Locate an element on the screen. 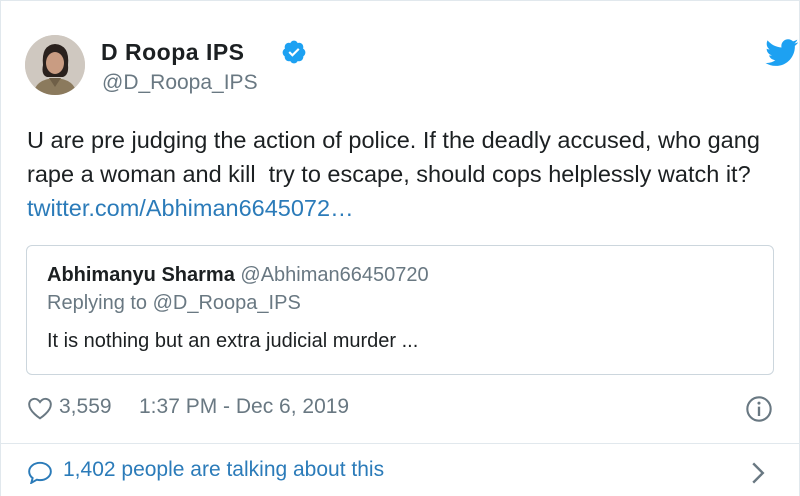 This screenshot has height=496, width=800. quoted-author-name: Abhimanyu Sharma is located at coordinates (141, 275).